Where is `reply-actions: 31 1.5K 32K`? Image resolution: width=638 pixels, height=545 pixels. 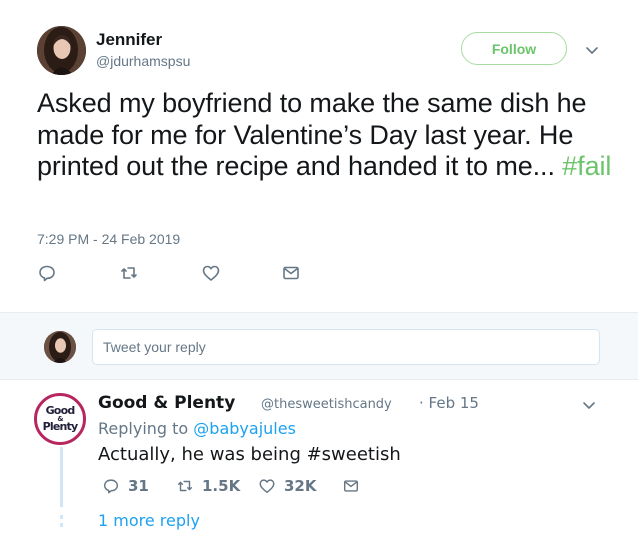 reply-actions: 31 1.5K 32K is located at coordinates (248, 486).